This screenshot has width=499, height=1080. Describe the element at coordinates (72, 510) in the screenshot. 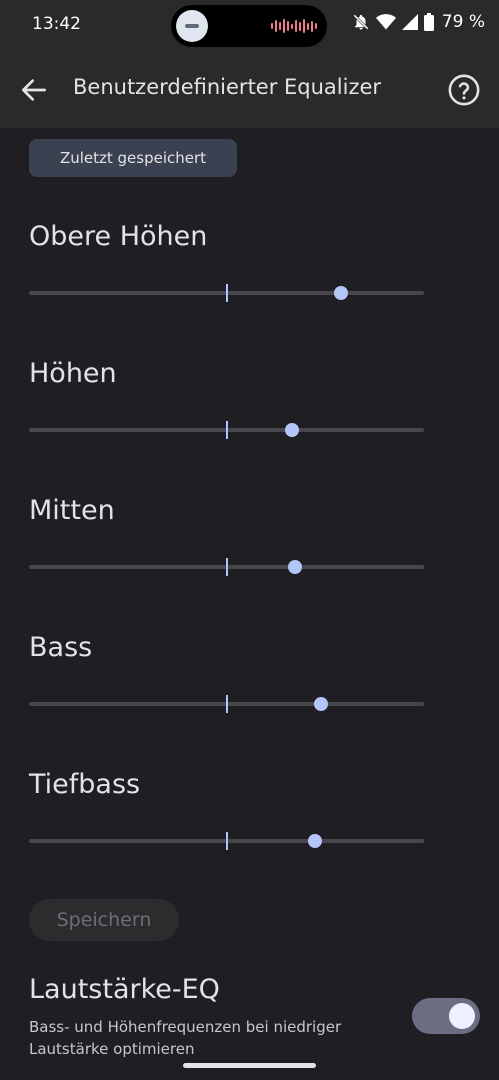

I see `band-label: Mitten` at that location.